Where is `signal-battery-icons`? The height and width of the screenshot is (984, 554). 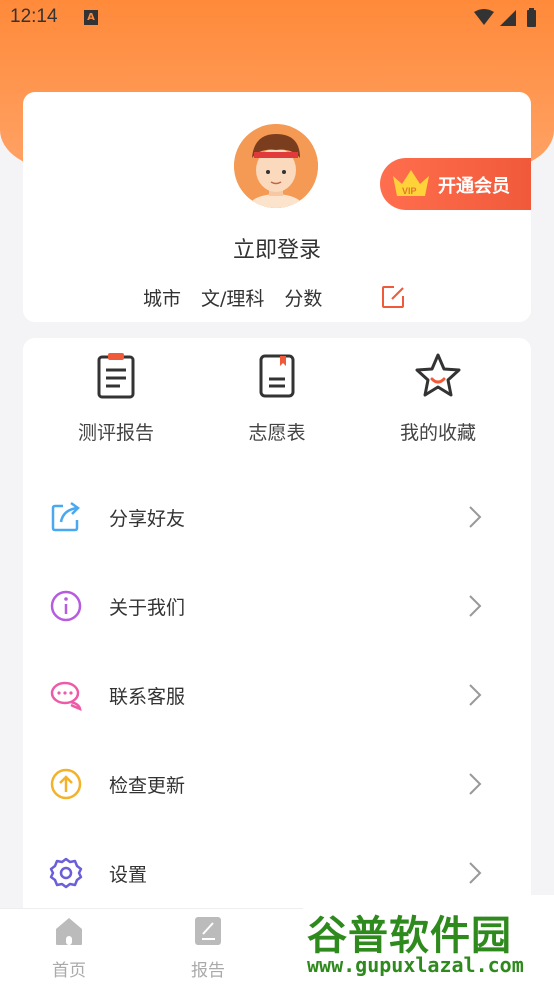
signal-battery-icons is located at coordinates (505, 17).